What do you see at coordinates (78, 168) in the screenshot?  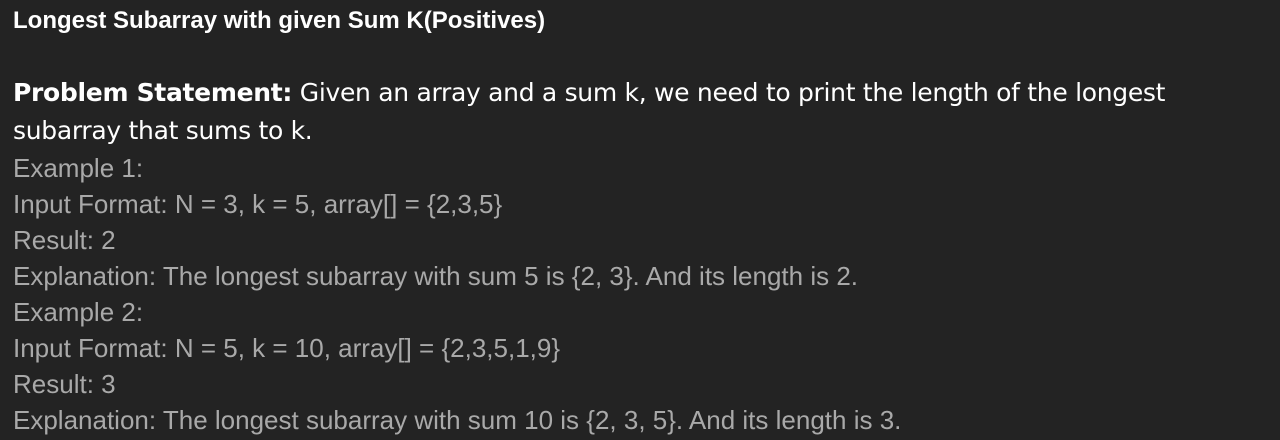 I see `example-1-heading: Example 1:` at bounding box center [78, 168].